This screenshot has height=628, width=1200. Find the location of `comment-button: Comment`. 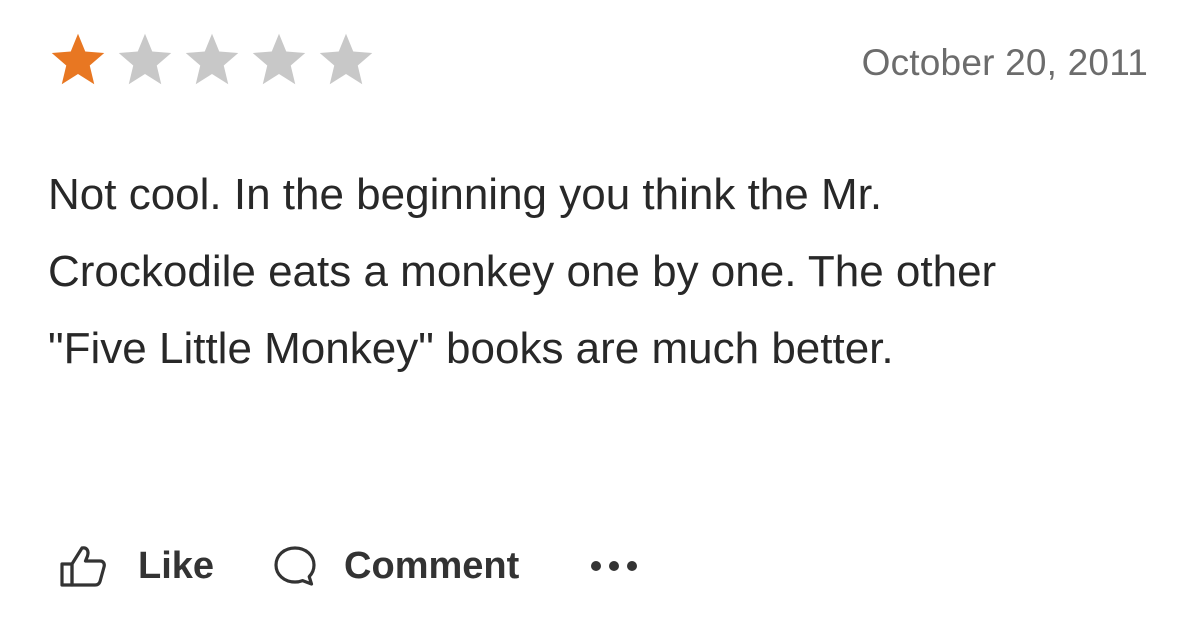

comment-button: Comment is located at coordinates (395, 566).